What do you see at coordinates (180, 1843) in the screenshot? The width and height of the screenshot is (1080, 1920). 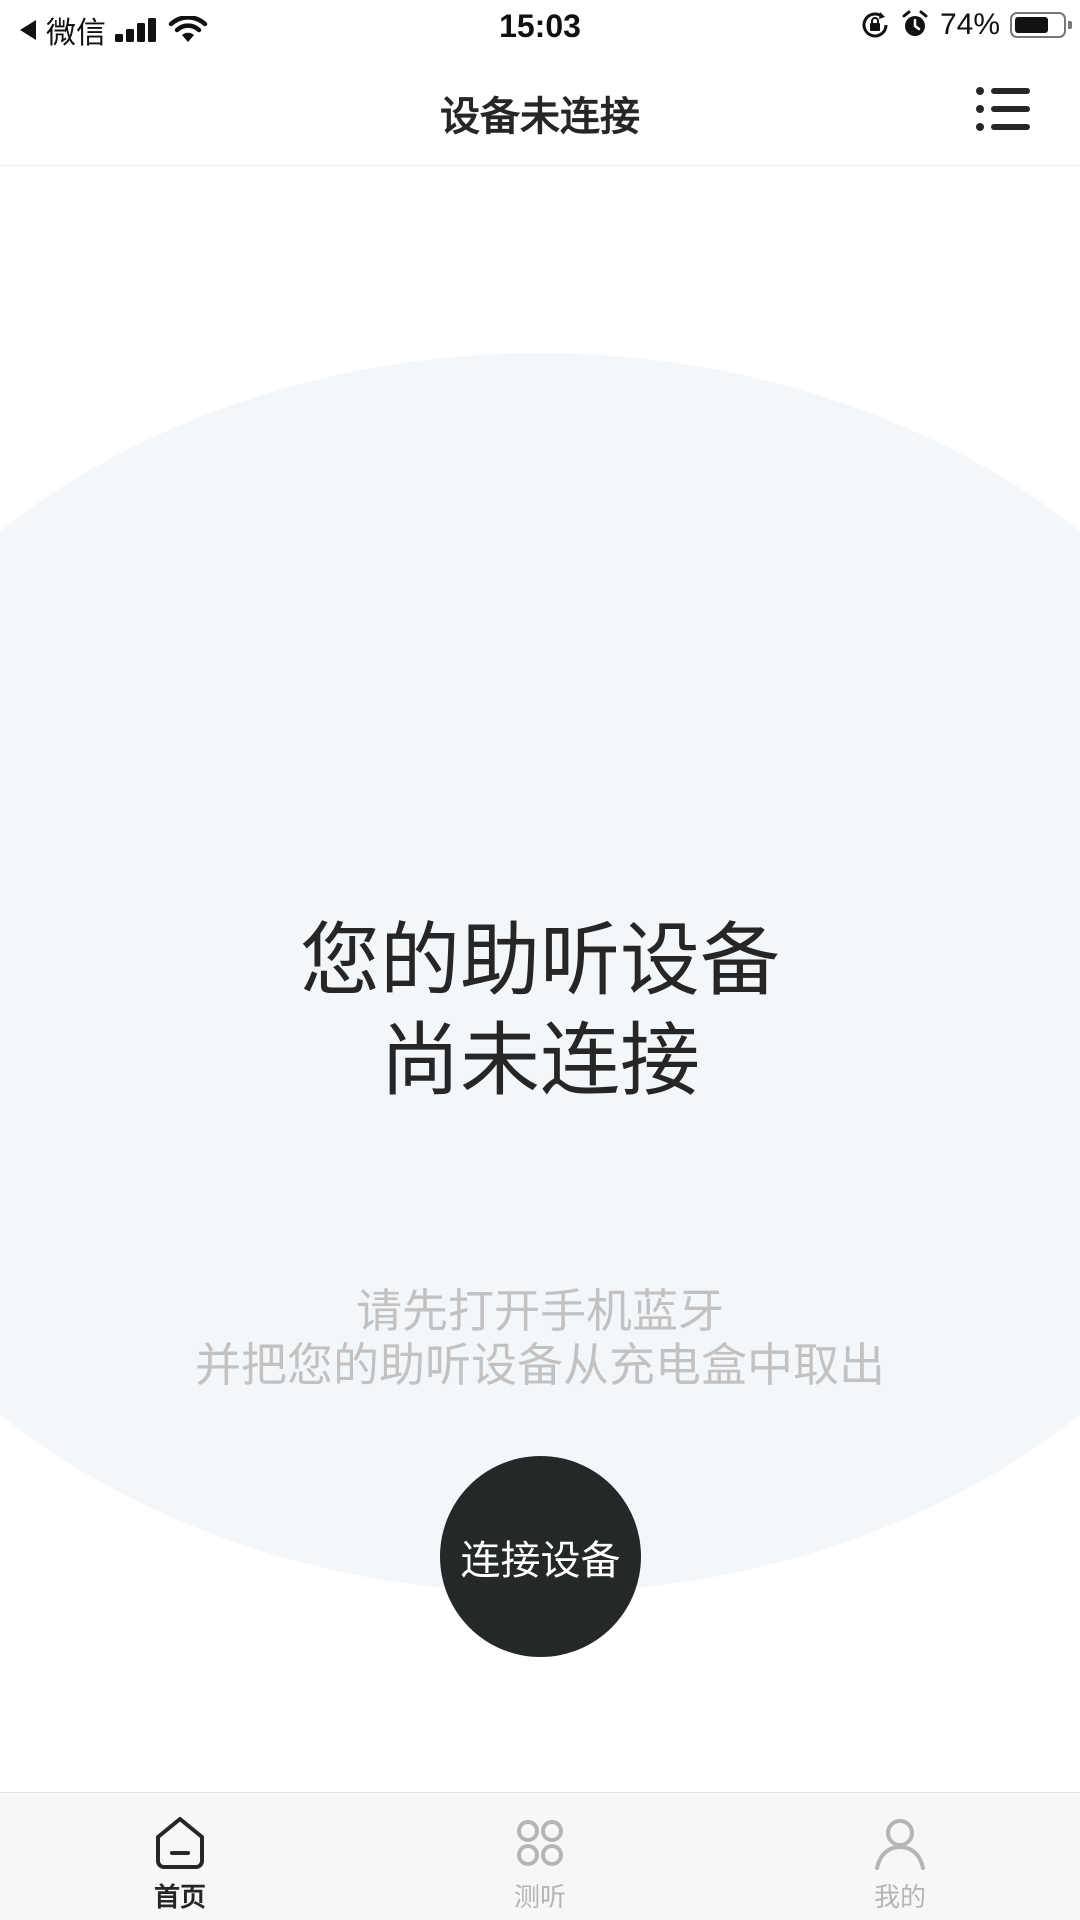 I see `home-icon` at bounding box center [180, 1843].